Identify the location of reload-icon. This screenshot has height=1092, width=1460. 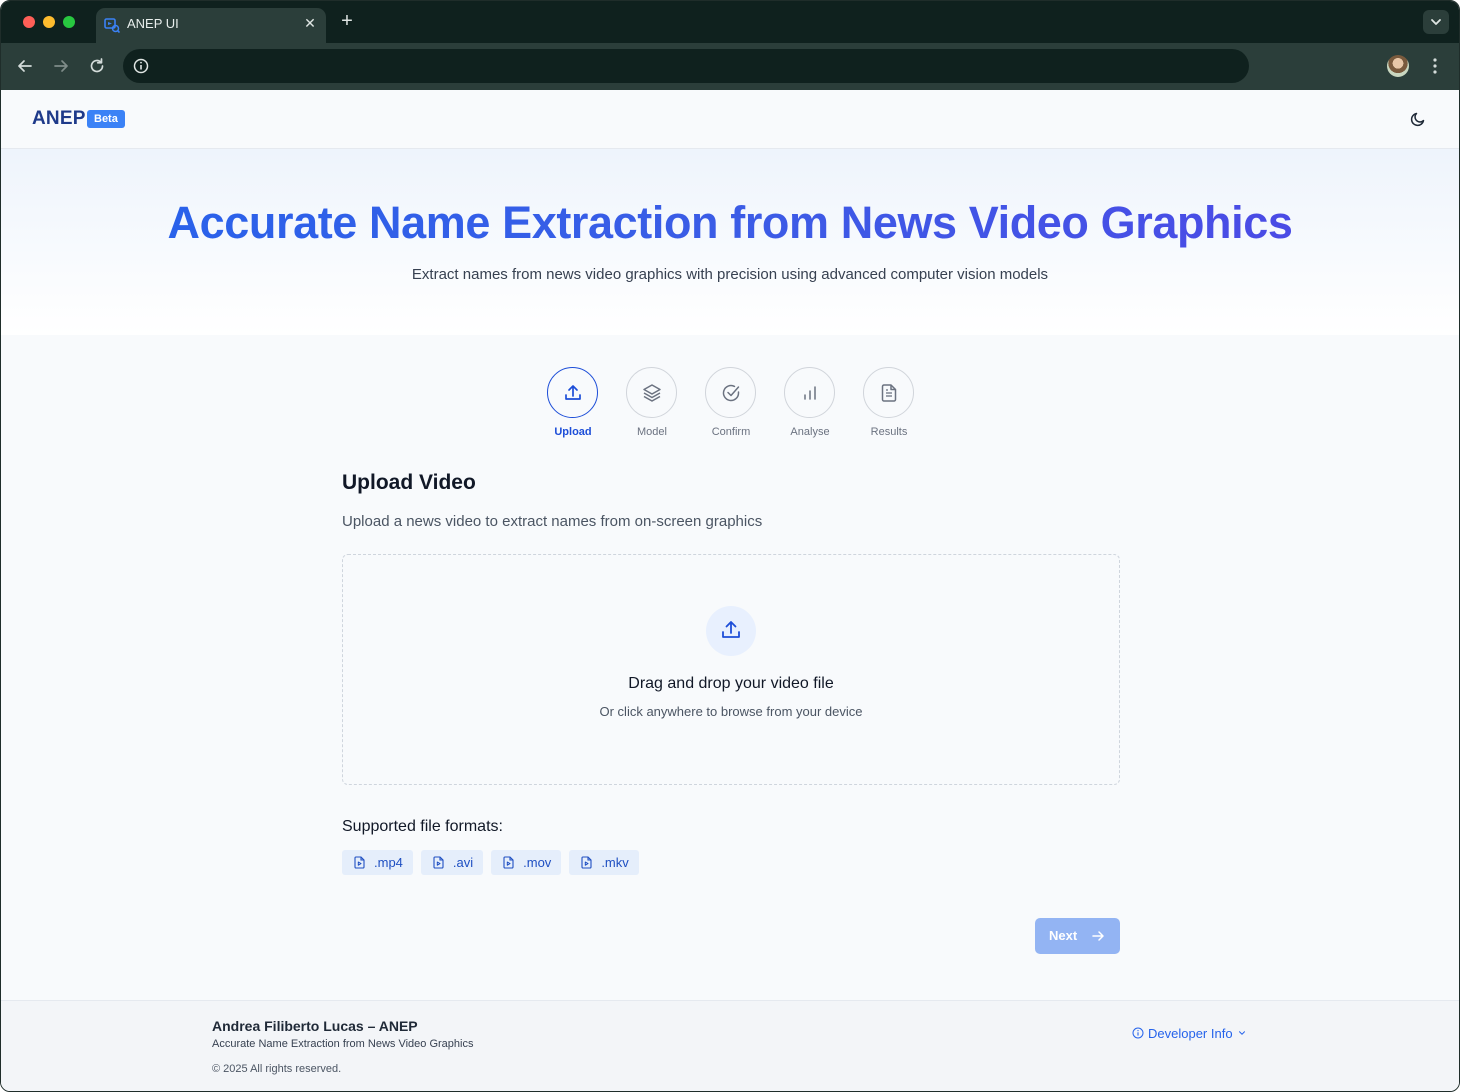
(97, 66).